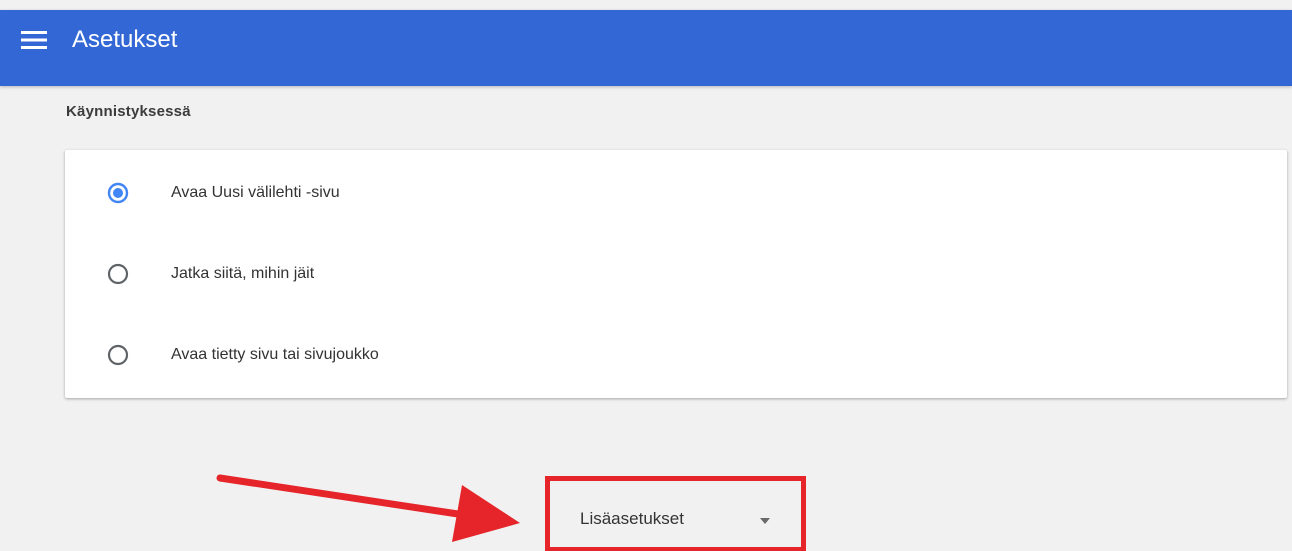  What do you see at coordinates (118, 193) in the screenshot?
I see `radio-selected-icon` at bounding box center [118, 193].